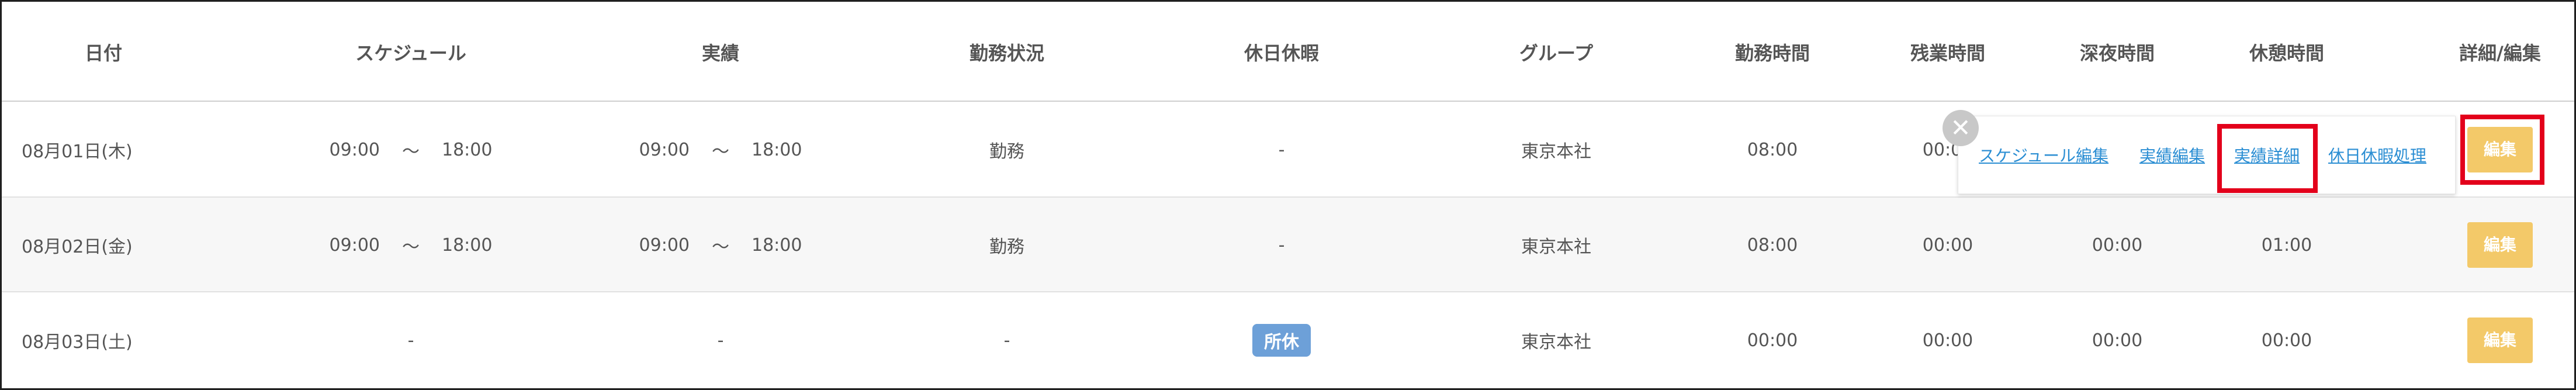 Image resolution: width=2576 pixels, height=390 pixels. What do you see at coordinates (77, 247) in the screenshot?
I see `row-date: 08月02日(金)` at bounding box center [77, 247].